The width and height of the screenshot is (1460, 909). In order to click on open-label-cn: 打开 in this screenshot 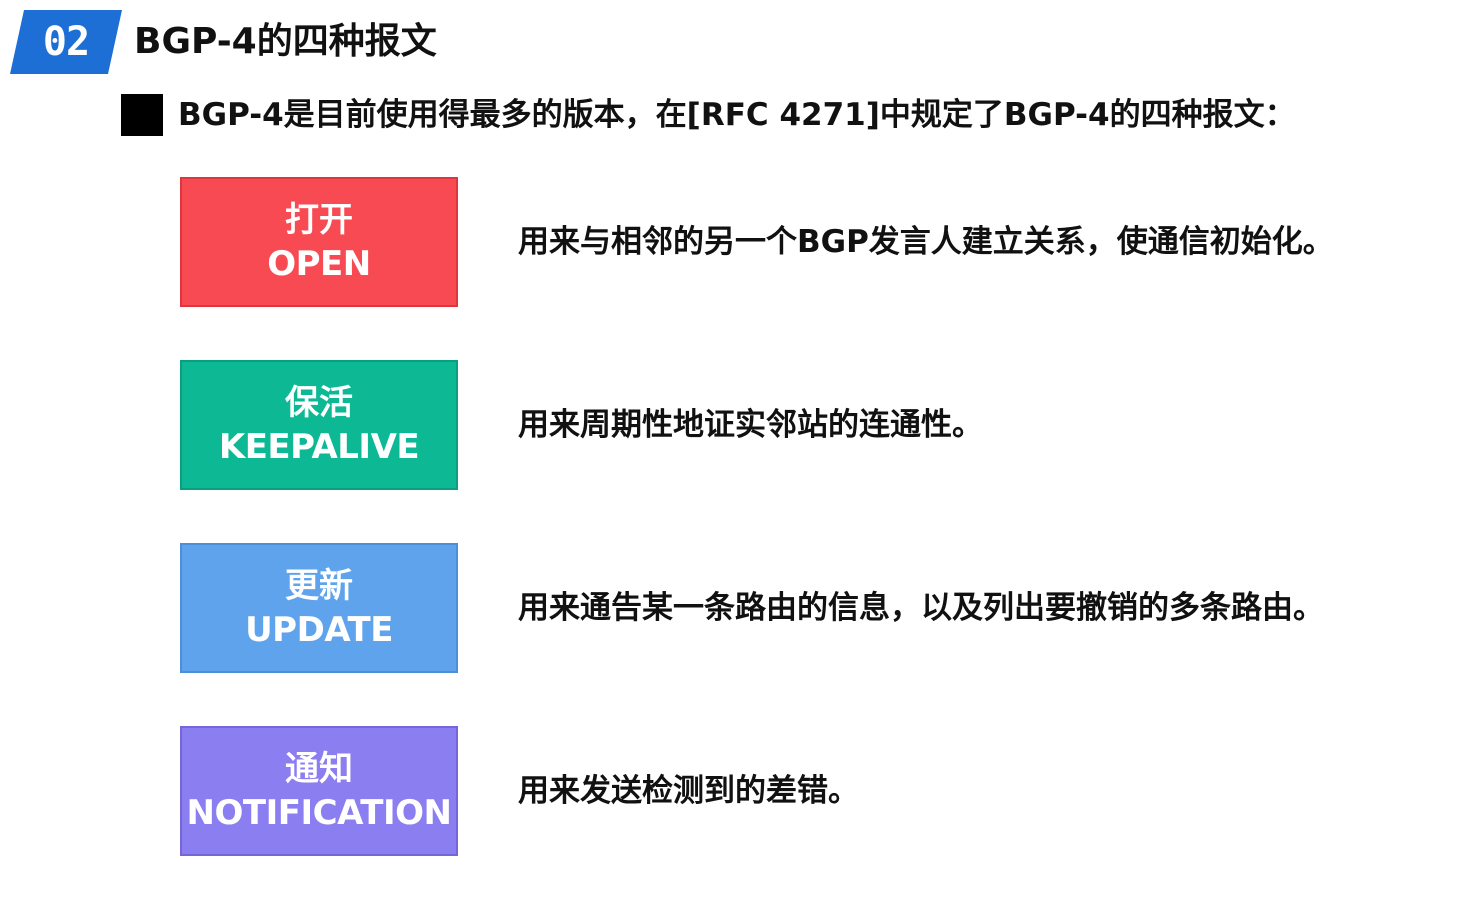, I will do `click(319, 220)`.